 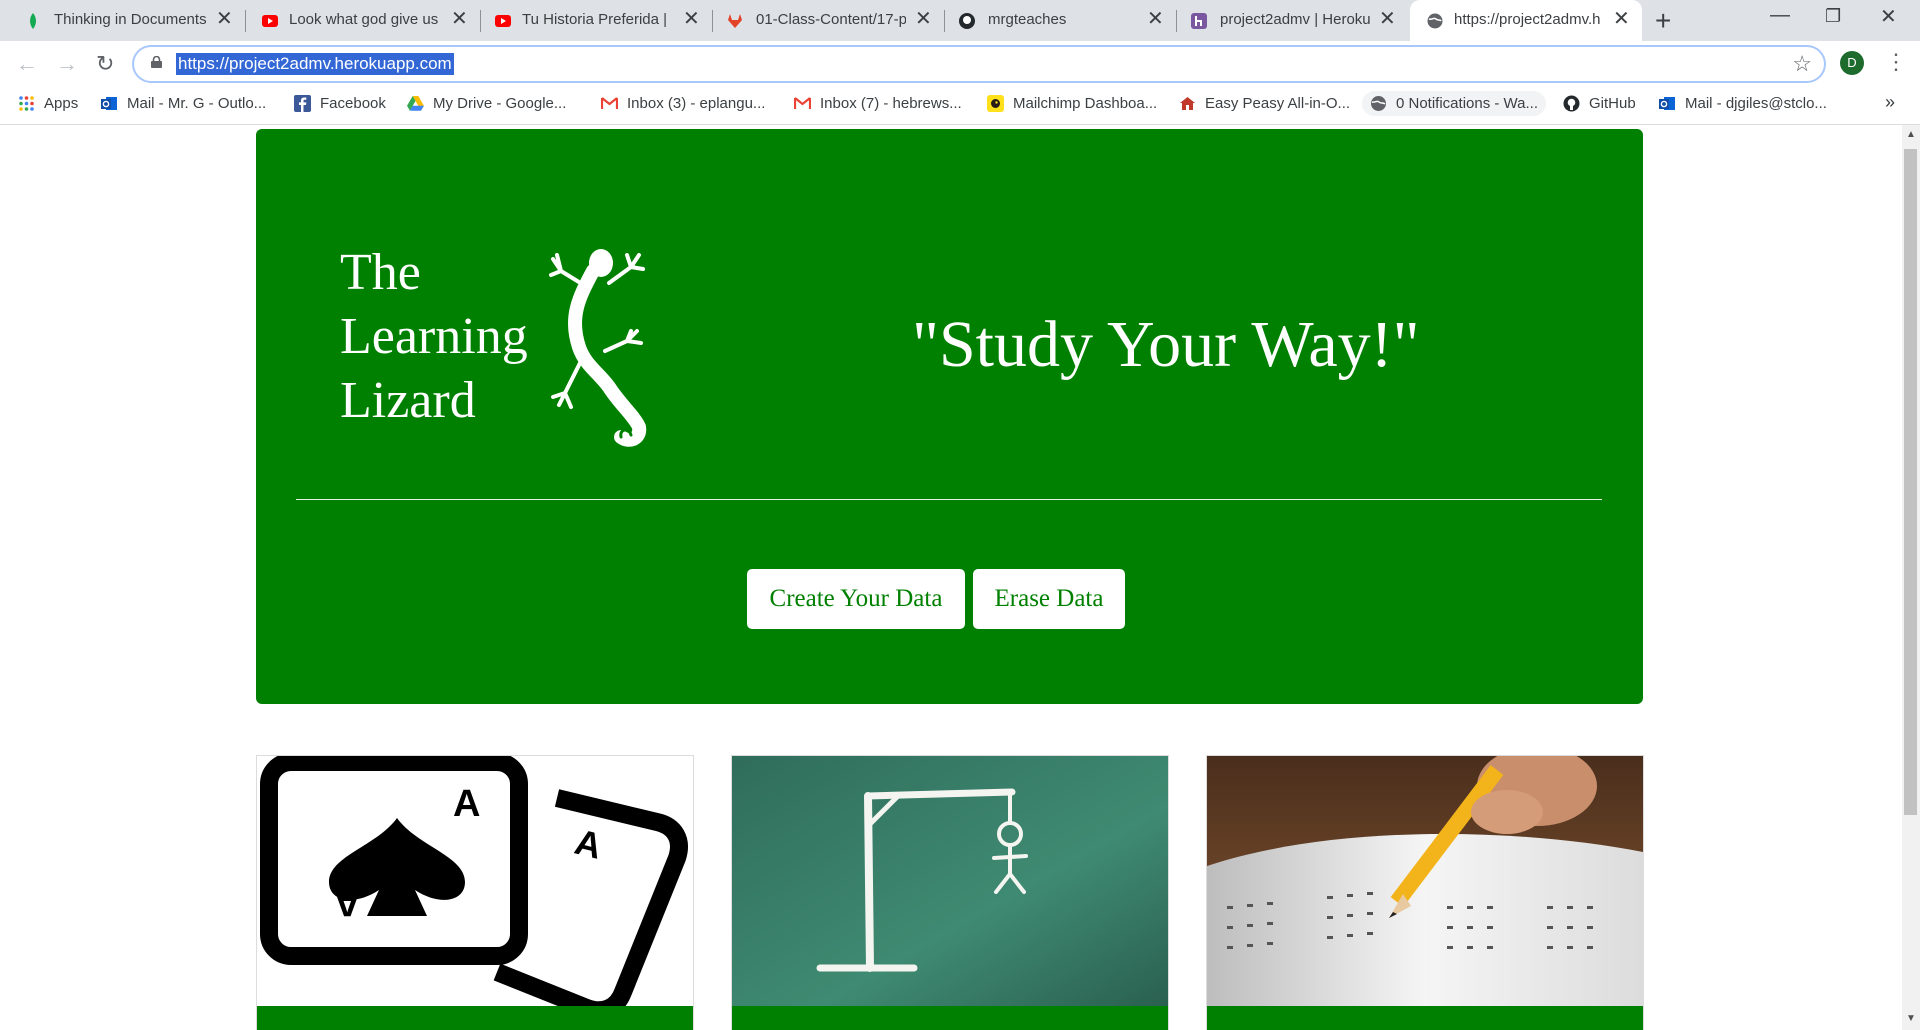 I want to click on tab-project2admv-app: https://project2admv.h ✕, so click(x=1526, y=20).